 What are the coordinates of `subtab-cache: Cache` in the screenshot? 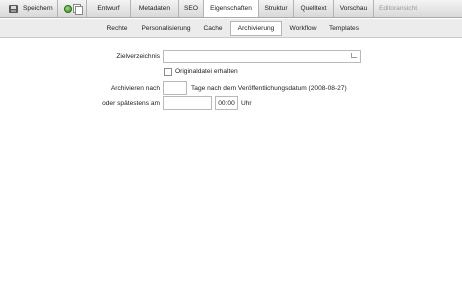 It's located at (213, 28).